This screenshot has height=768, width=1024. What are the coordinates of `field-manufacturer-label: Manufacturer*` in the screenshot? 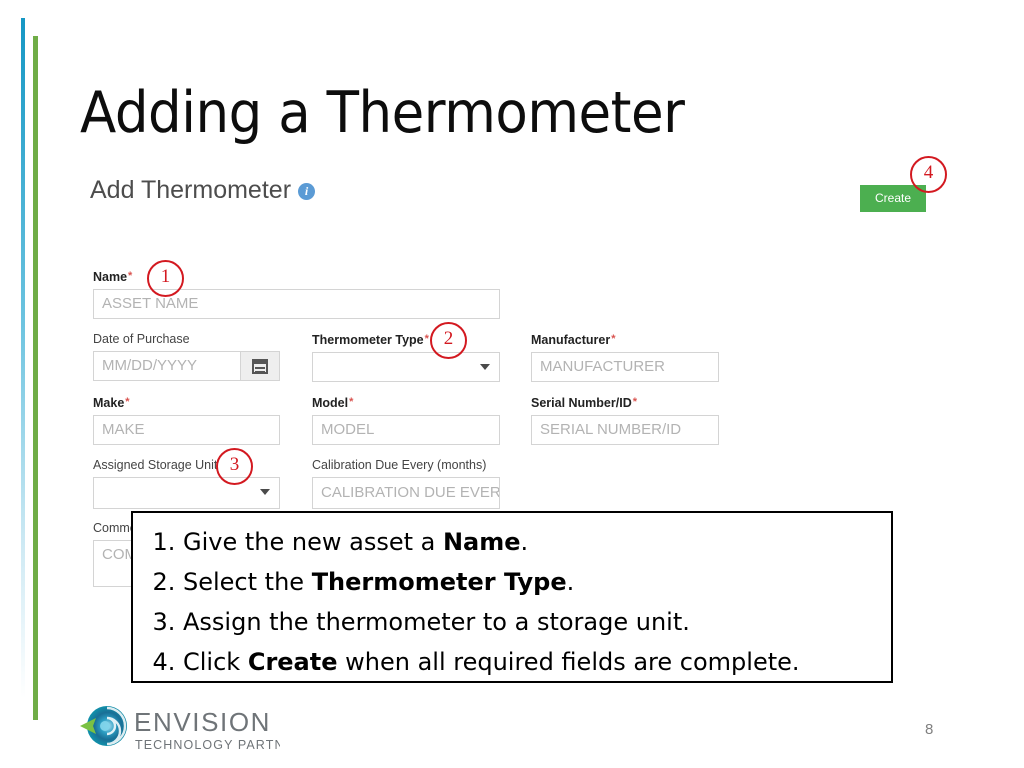 It's located at (573, 340).